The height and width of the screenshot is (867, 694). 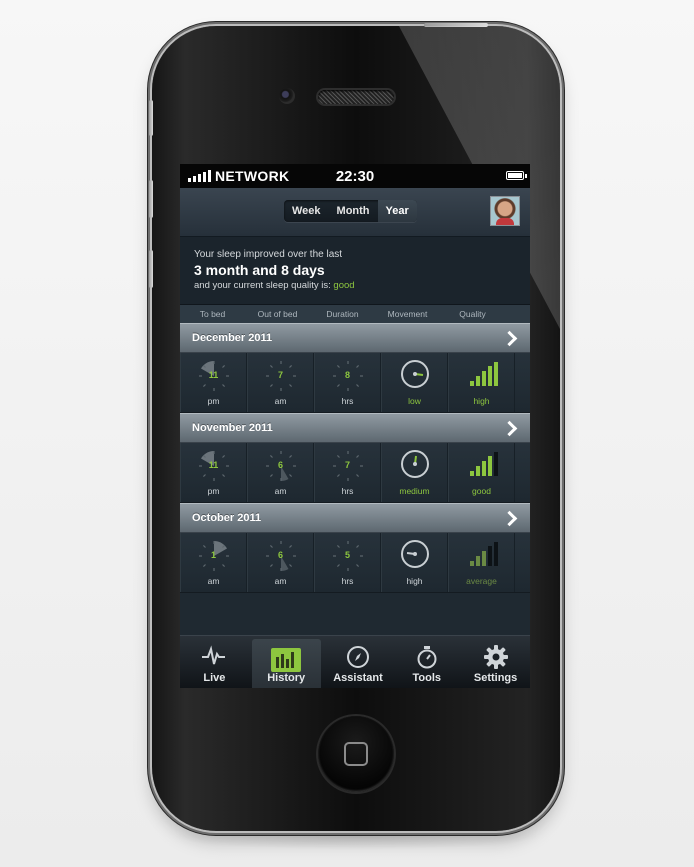 I want to click on tab-label: Settings, so click(x=495, y=678).